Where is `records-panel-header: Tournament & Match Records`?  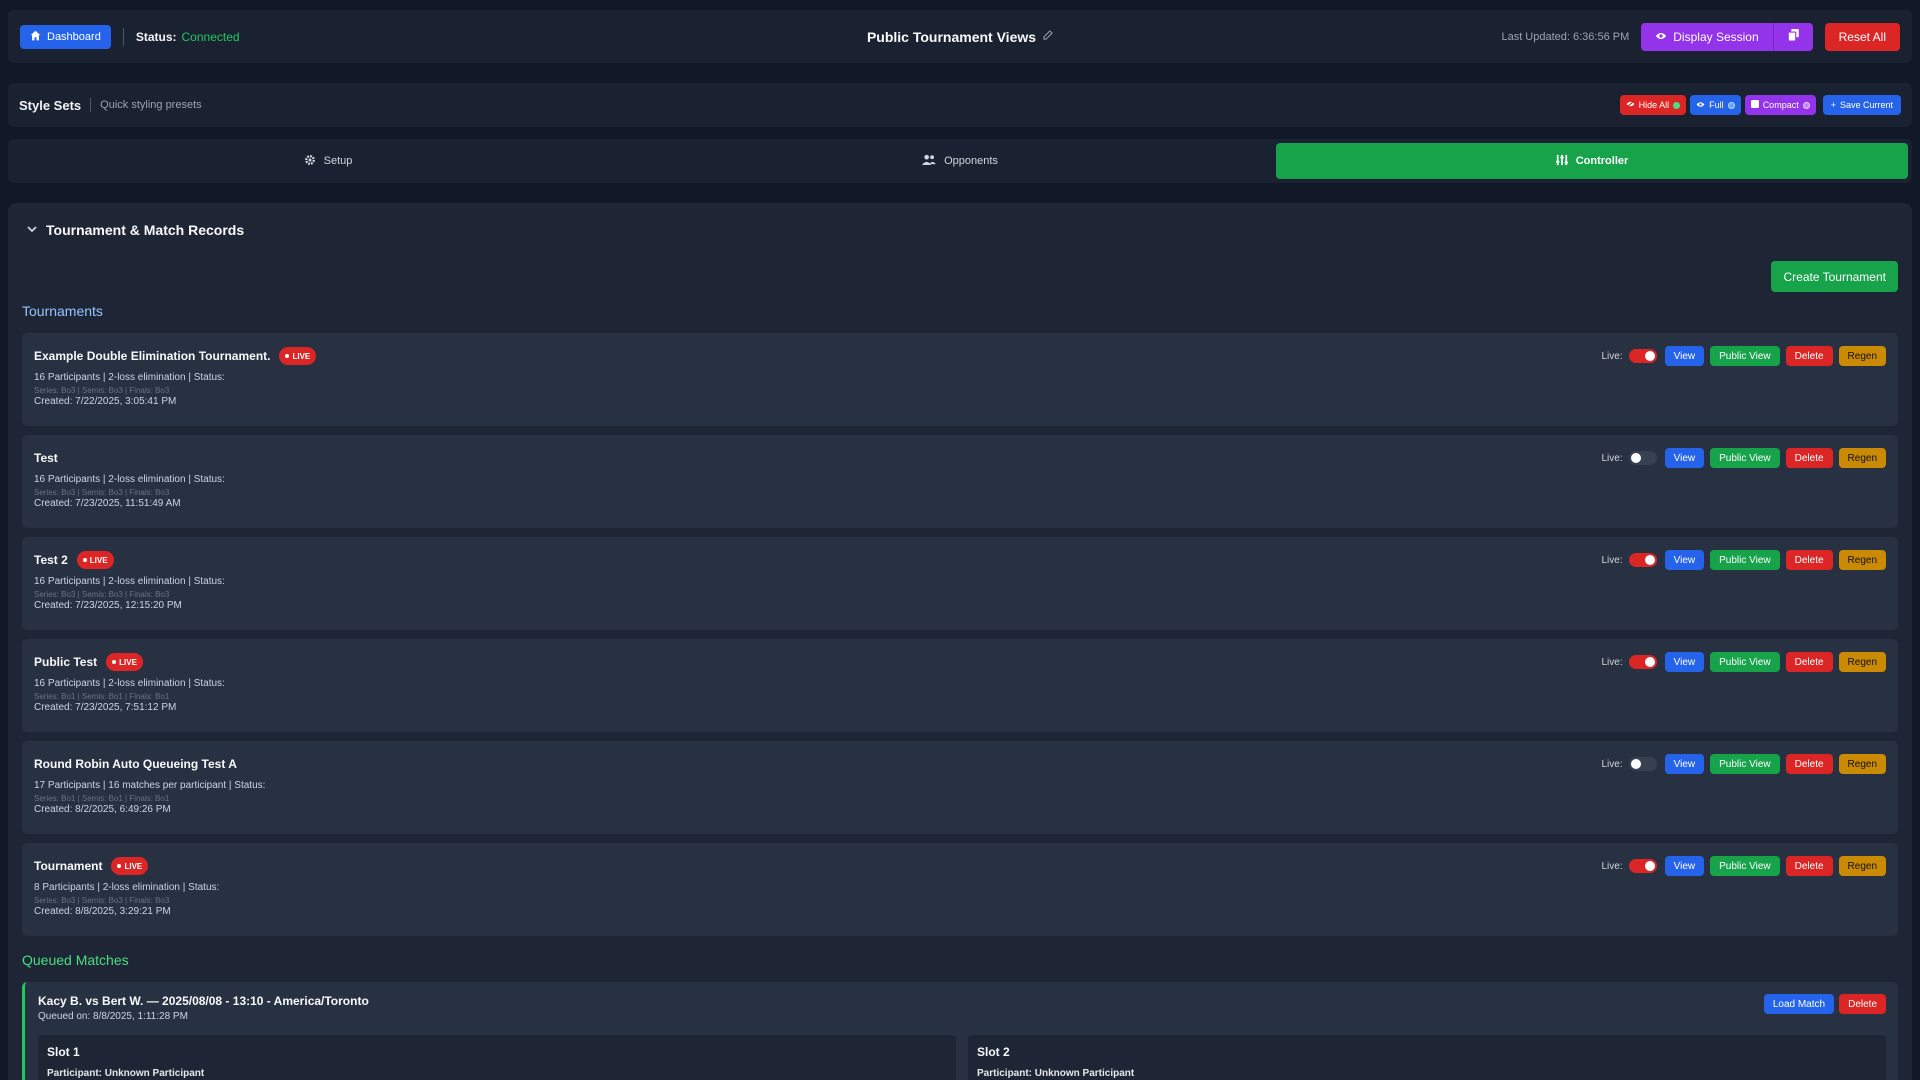
records-panel-header: Tournament & Match Records is located at coordinates (960, 230).